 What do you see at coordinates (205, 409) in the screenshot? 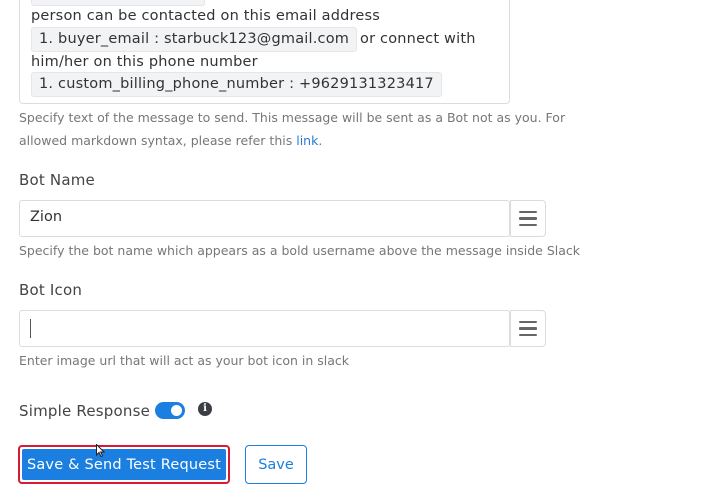
I see `info-icon: i` at bounding box center [205, 409].